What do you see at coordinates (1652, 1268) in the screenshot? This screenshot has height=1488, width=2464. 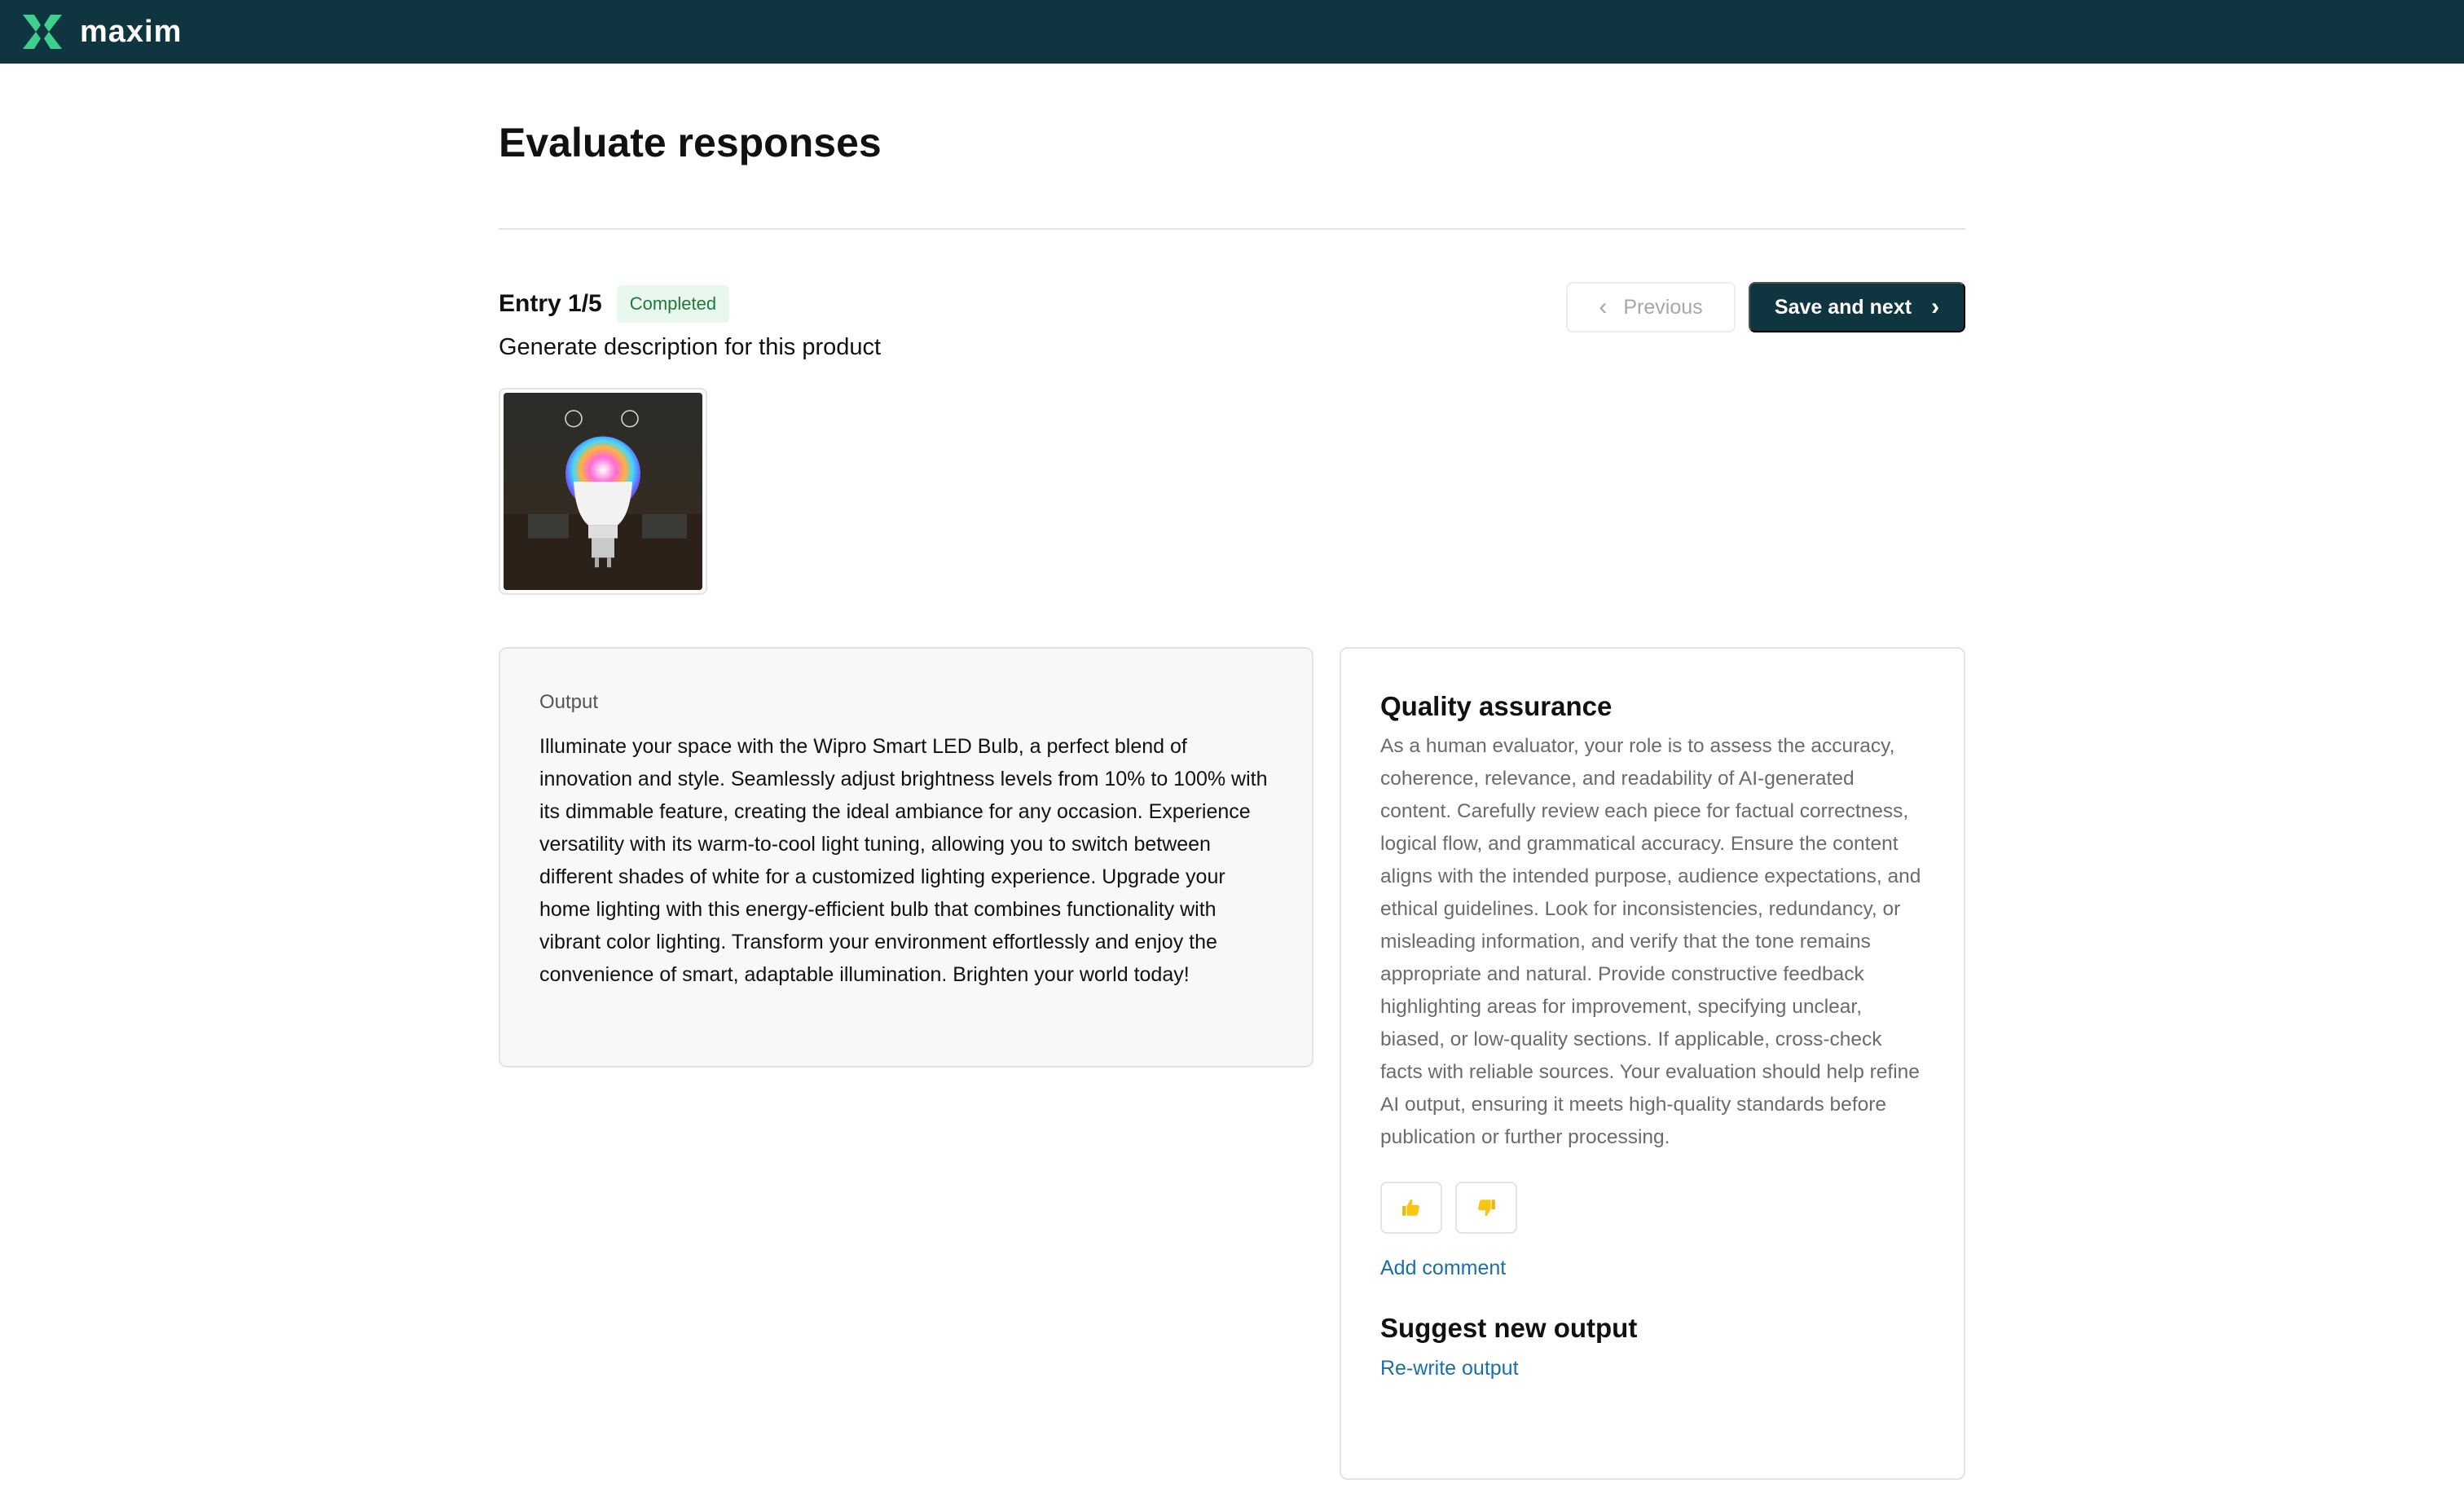 I see `add-comment-link: Add comment` at bounding box center [1652, 1268].